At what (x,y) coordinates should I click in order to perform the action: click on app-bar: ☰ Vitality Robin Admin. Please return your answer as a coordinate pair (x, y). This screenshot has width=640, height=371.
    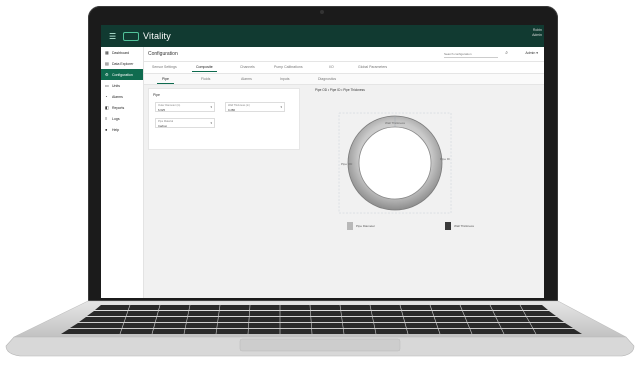
    Looking at the image, I should click on (322, 36).